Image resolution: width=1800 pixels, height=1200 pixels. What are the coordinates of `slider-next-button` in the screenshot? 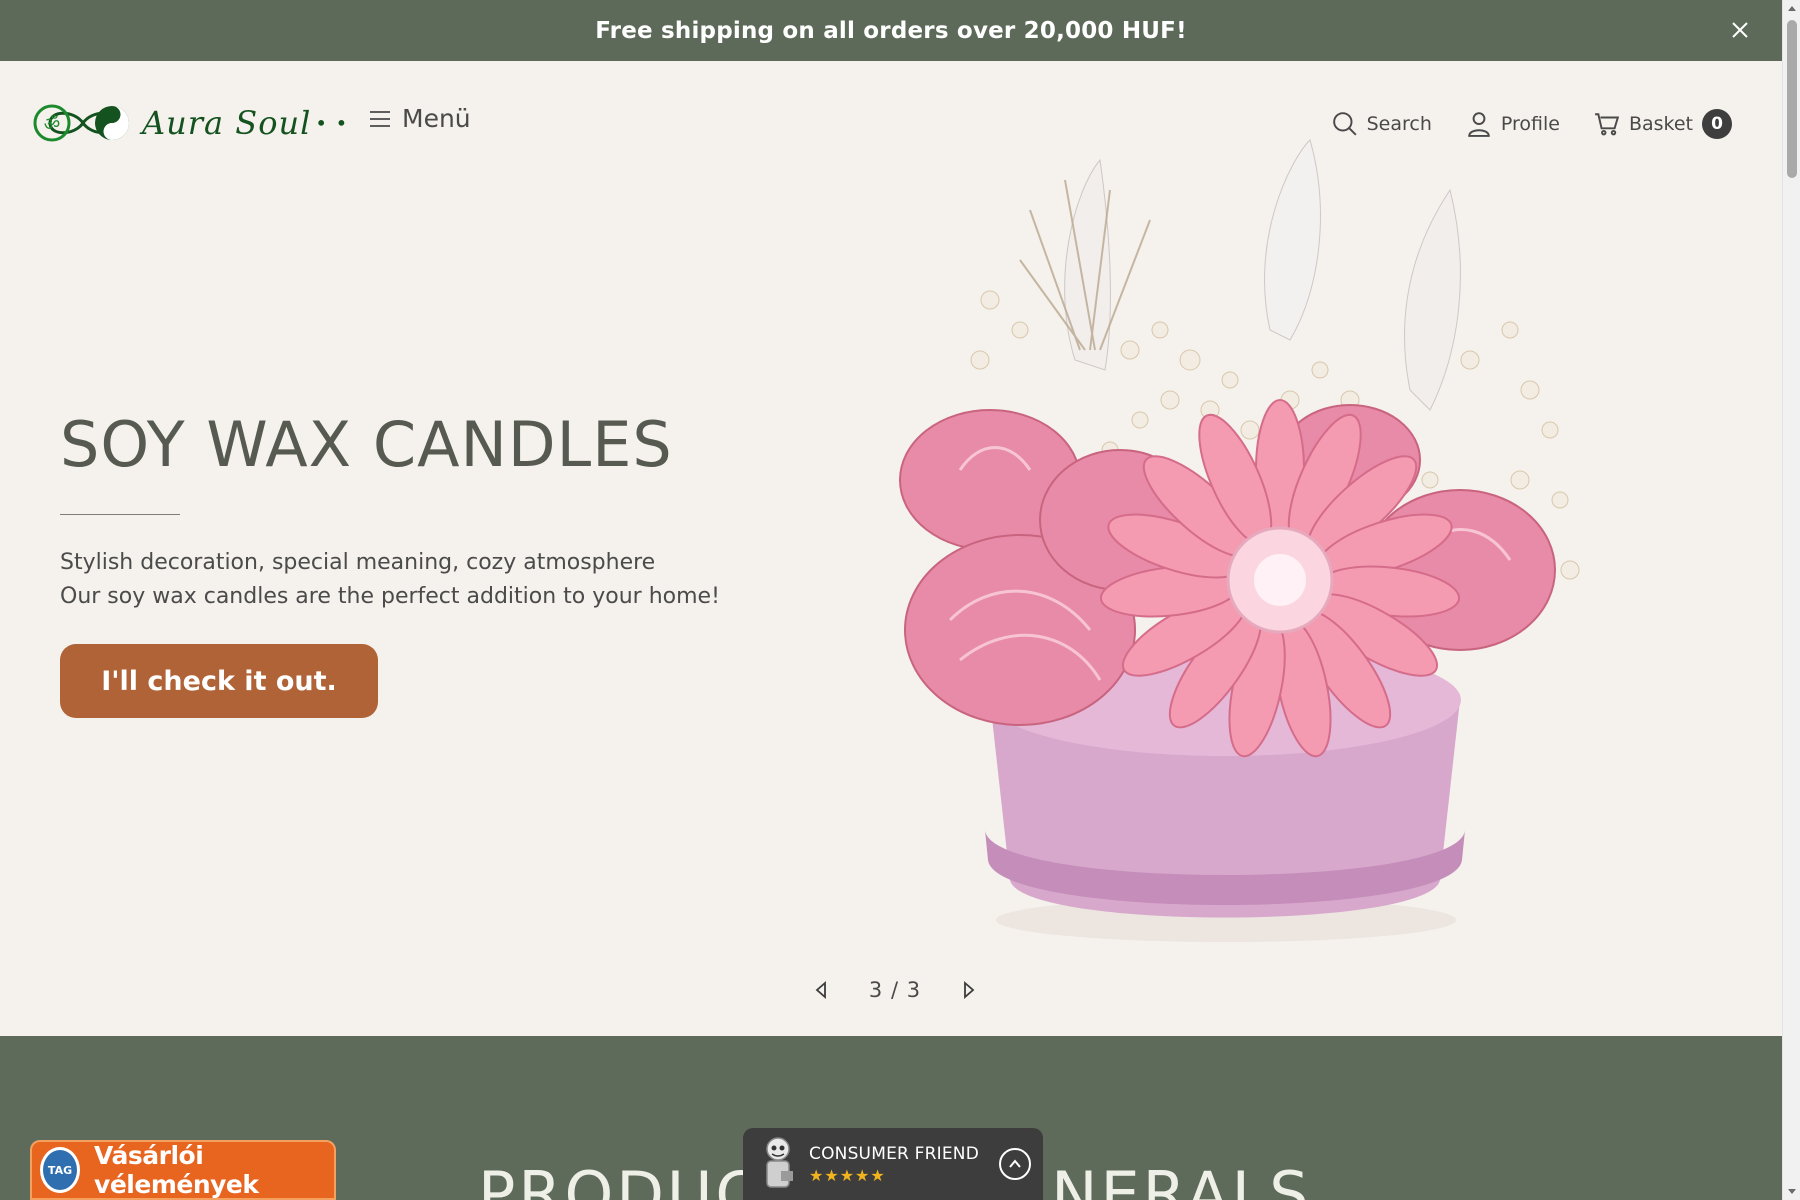 It's located at (968, 990).